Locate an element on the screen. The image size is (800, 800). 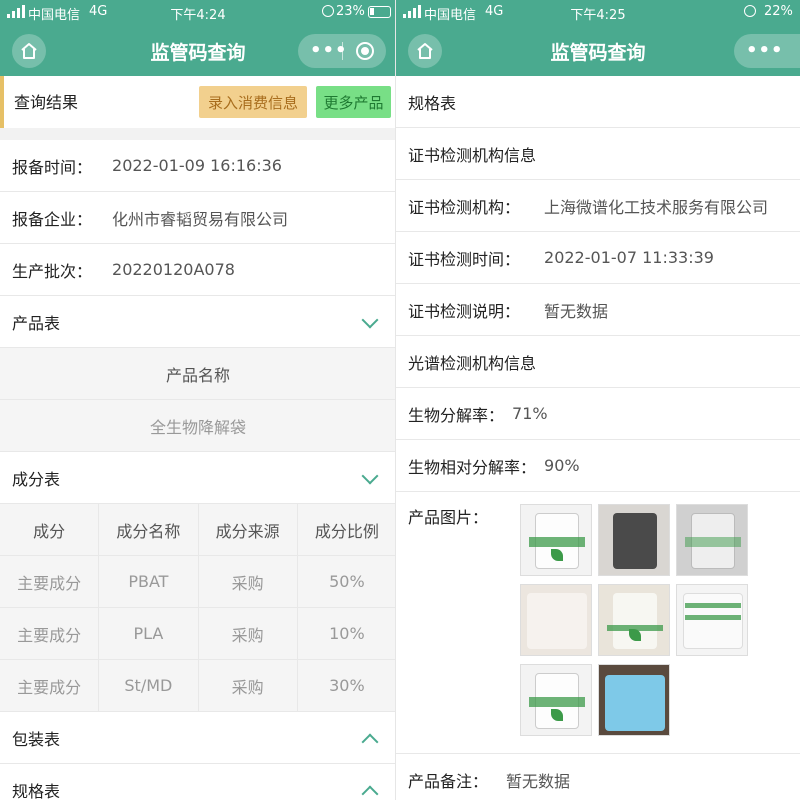
info-label: 生物相对分解率： is located at coordinates (472, 467).